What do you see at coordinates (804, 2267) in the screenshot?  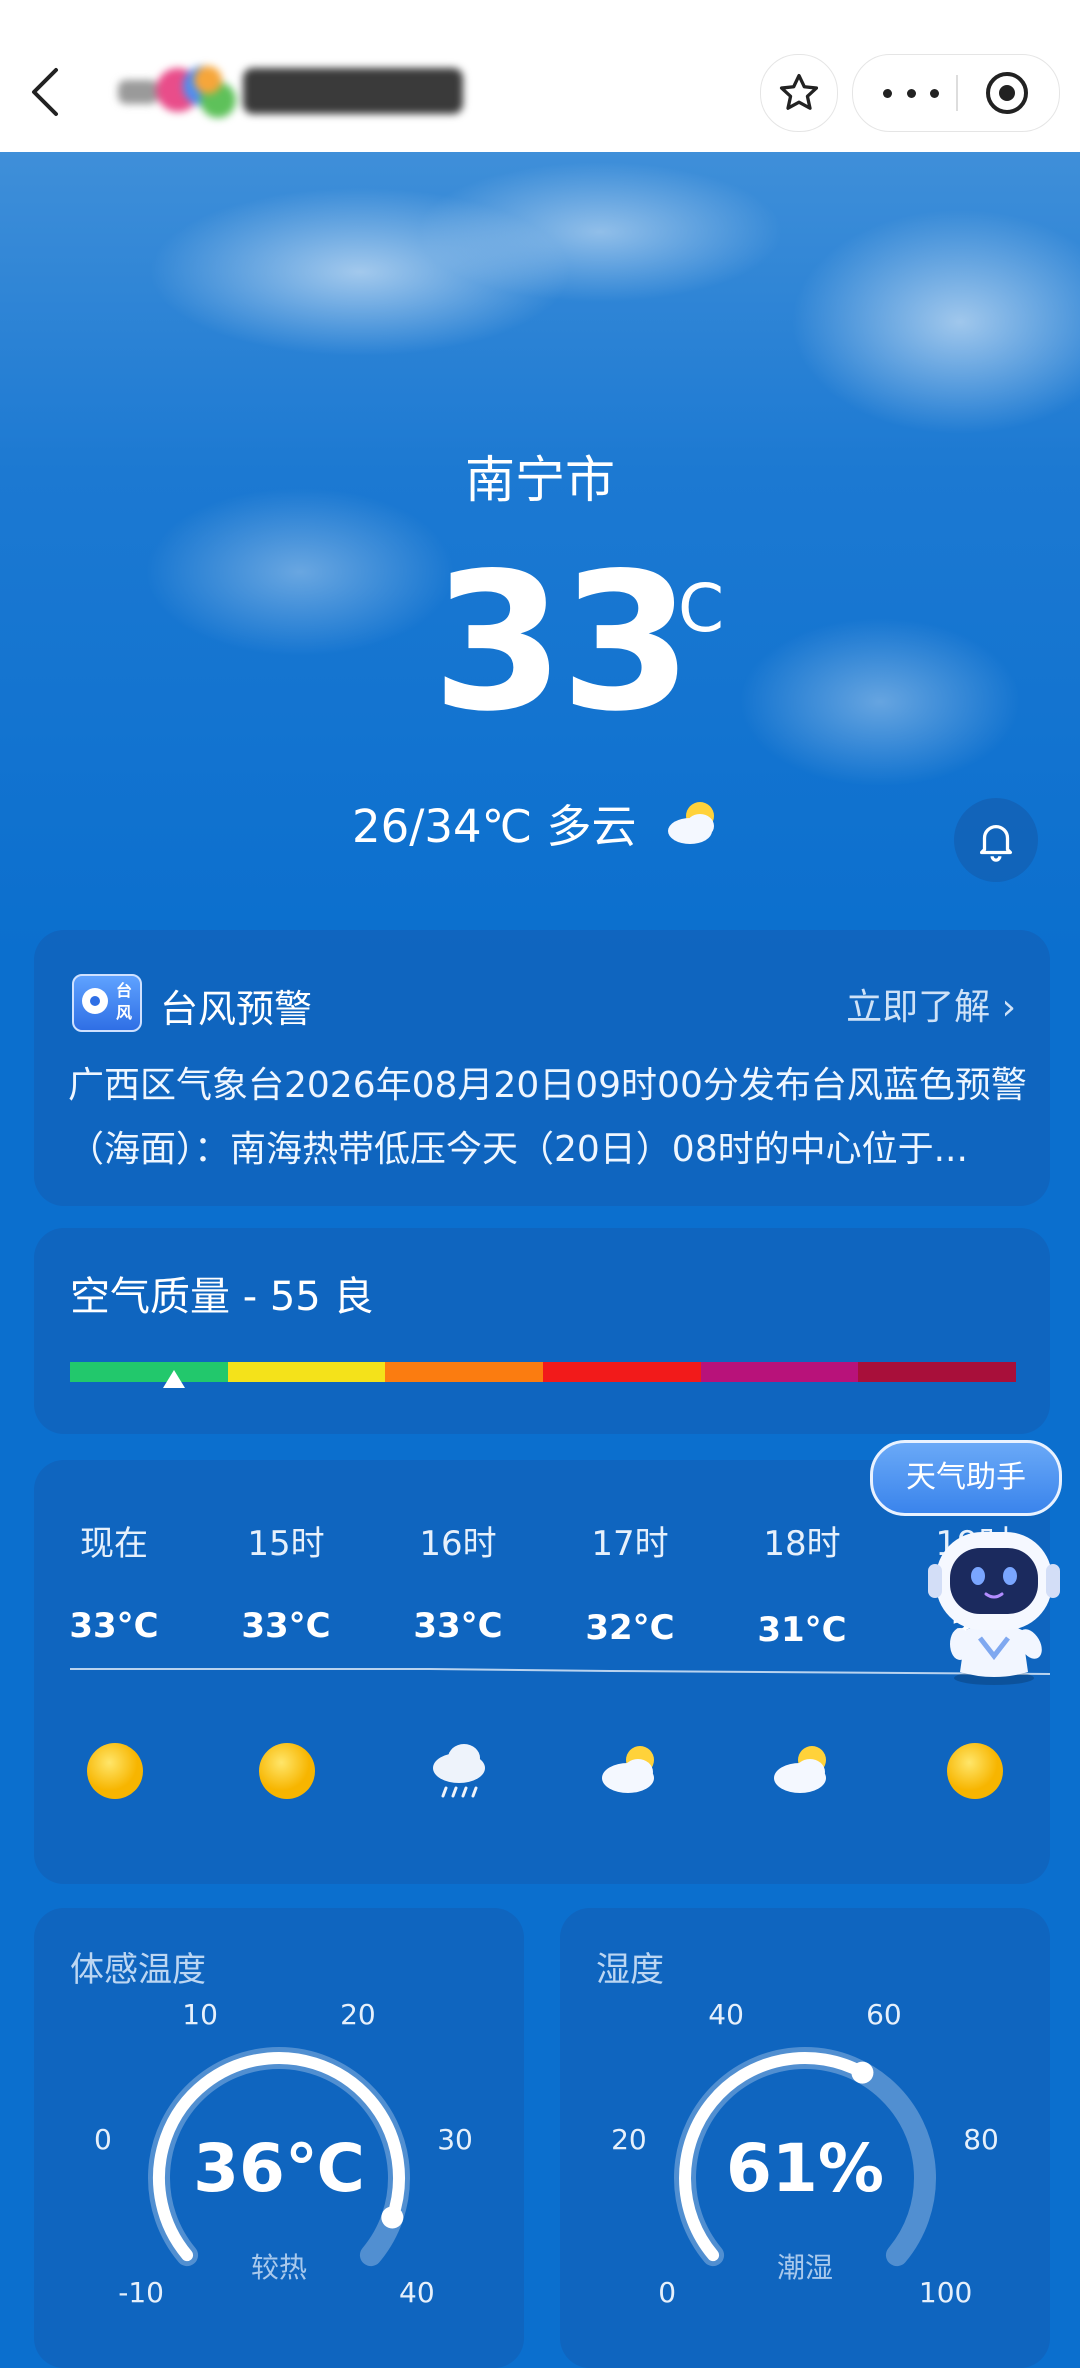 I see `humidity-status: 潮湿` at bounding box center [804, 2267].